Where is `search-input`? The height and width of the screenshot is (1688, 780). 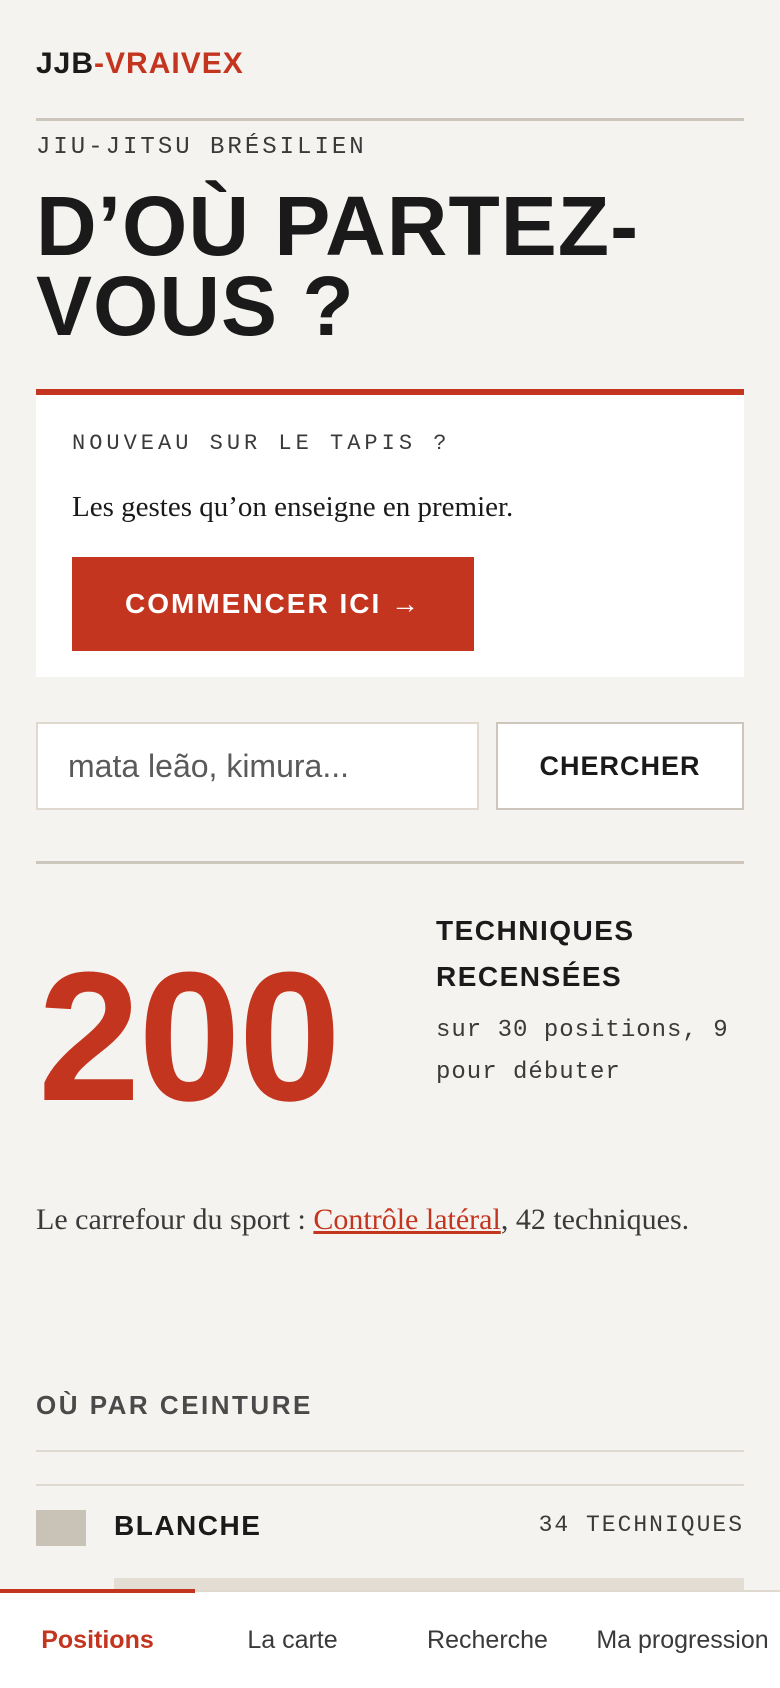 search-input is located at coordinates (257, 766).